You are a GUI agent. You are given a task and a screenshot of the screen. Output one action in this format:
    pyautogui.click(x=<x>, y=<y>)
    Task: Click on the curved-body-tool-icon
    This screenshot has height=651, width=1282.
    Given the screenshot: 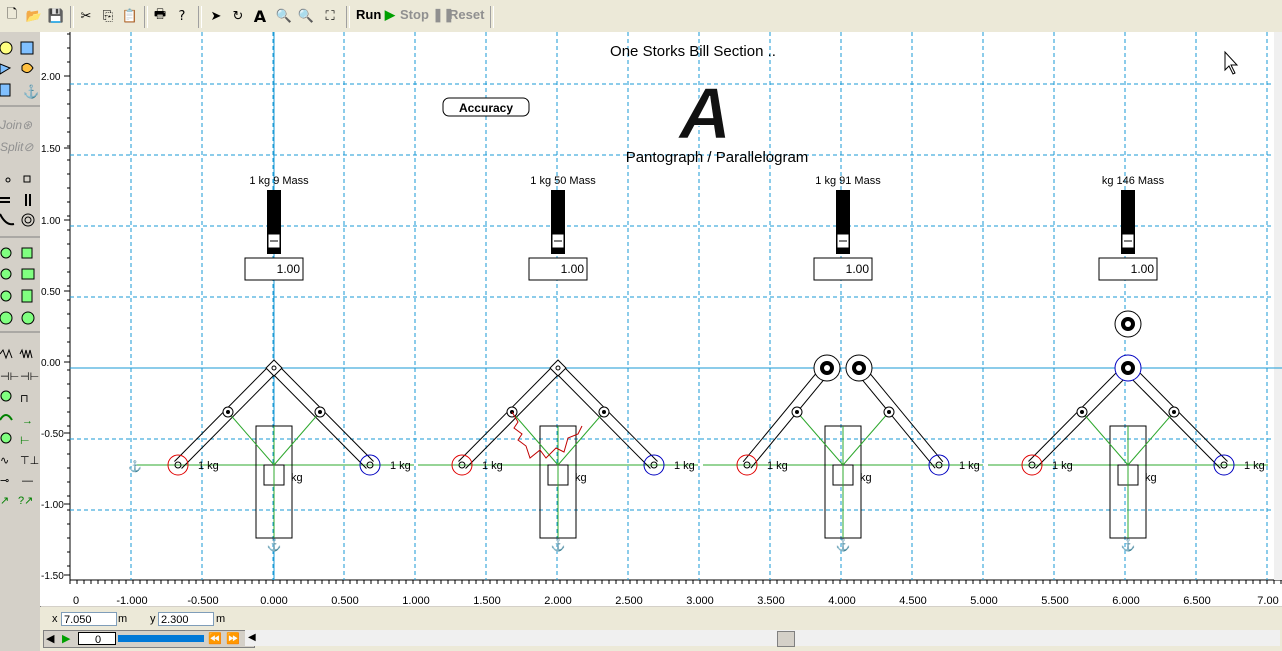 What is the action you would take?
    pyautogui.click(x=27, y=68)
    